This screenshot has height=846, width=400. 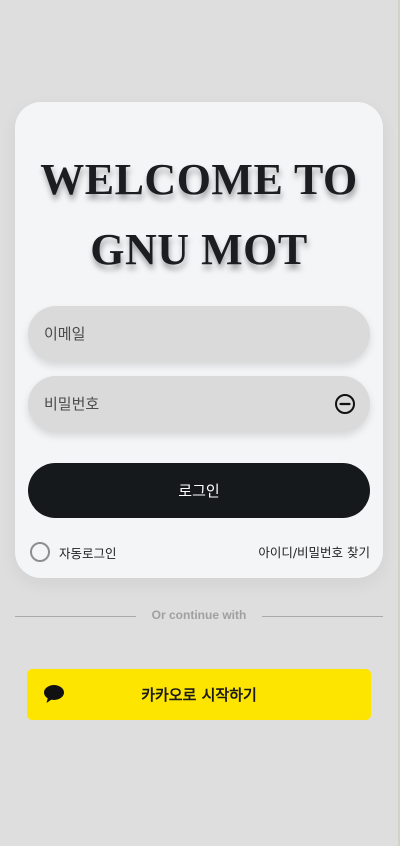 What do you see at coordinates (199, 490) in the screenshot?
I see `login-button: 로그인` at bounding box center [199, 490].